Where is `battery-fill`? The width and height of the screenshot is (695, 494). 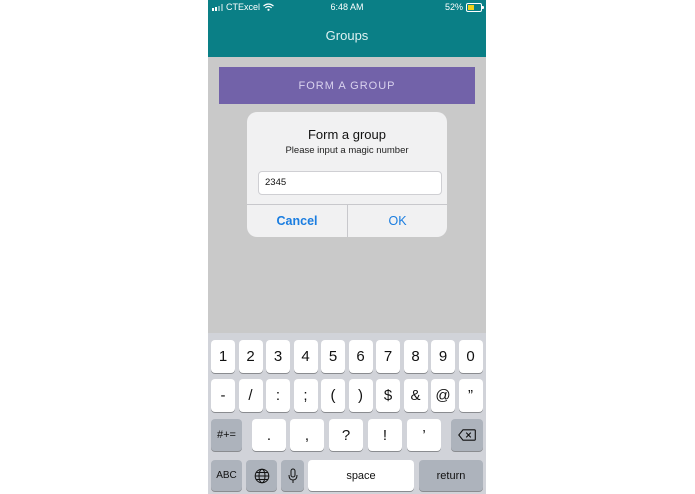
battery-fill is located at coordinates (471, 7).